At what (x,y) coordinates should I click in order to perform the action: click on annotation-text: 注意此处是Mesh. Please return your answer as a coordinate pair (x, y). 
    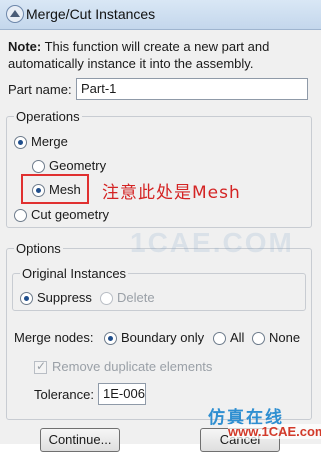
    Looking at the image, I should click on (171, 193).